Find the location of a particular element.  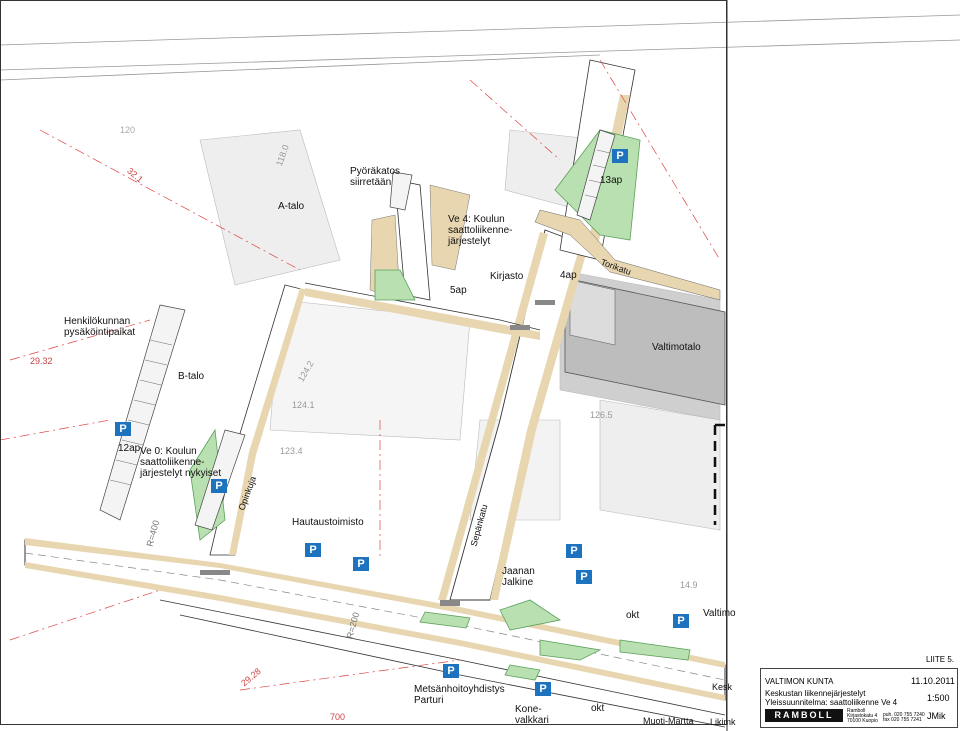

ramboll-logo: RAMBOLL is located at coordinates (804, 715).